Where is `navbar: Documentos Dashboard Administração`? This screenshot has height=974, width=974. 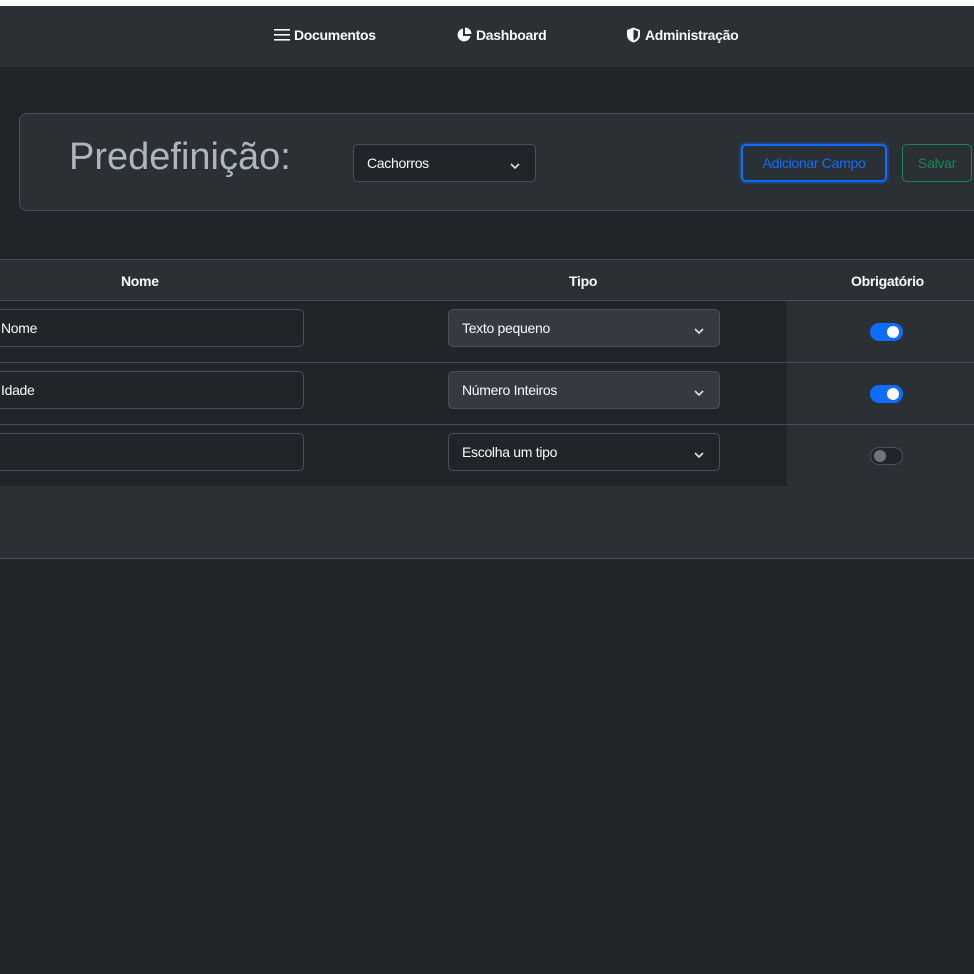 navbar: Documentos Dashboard Administração is located at coordinates (487, 36).